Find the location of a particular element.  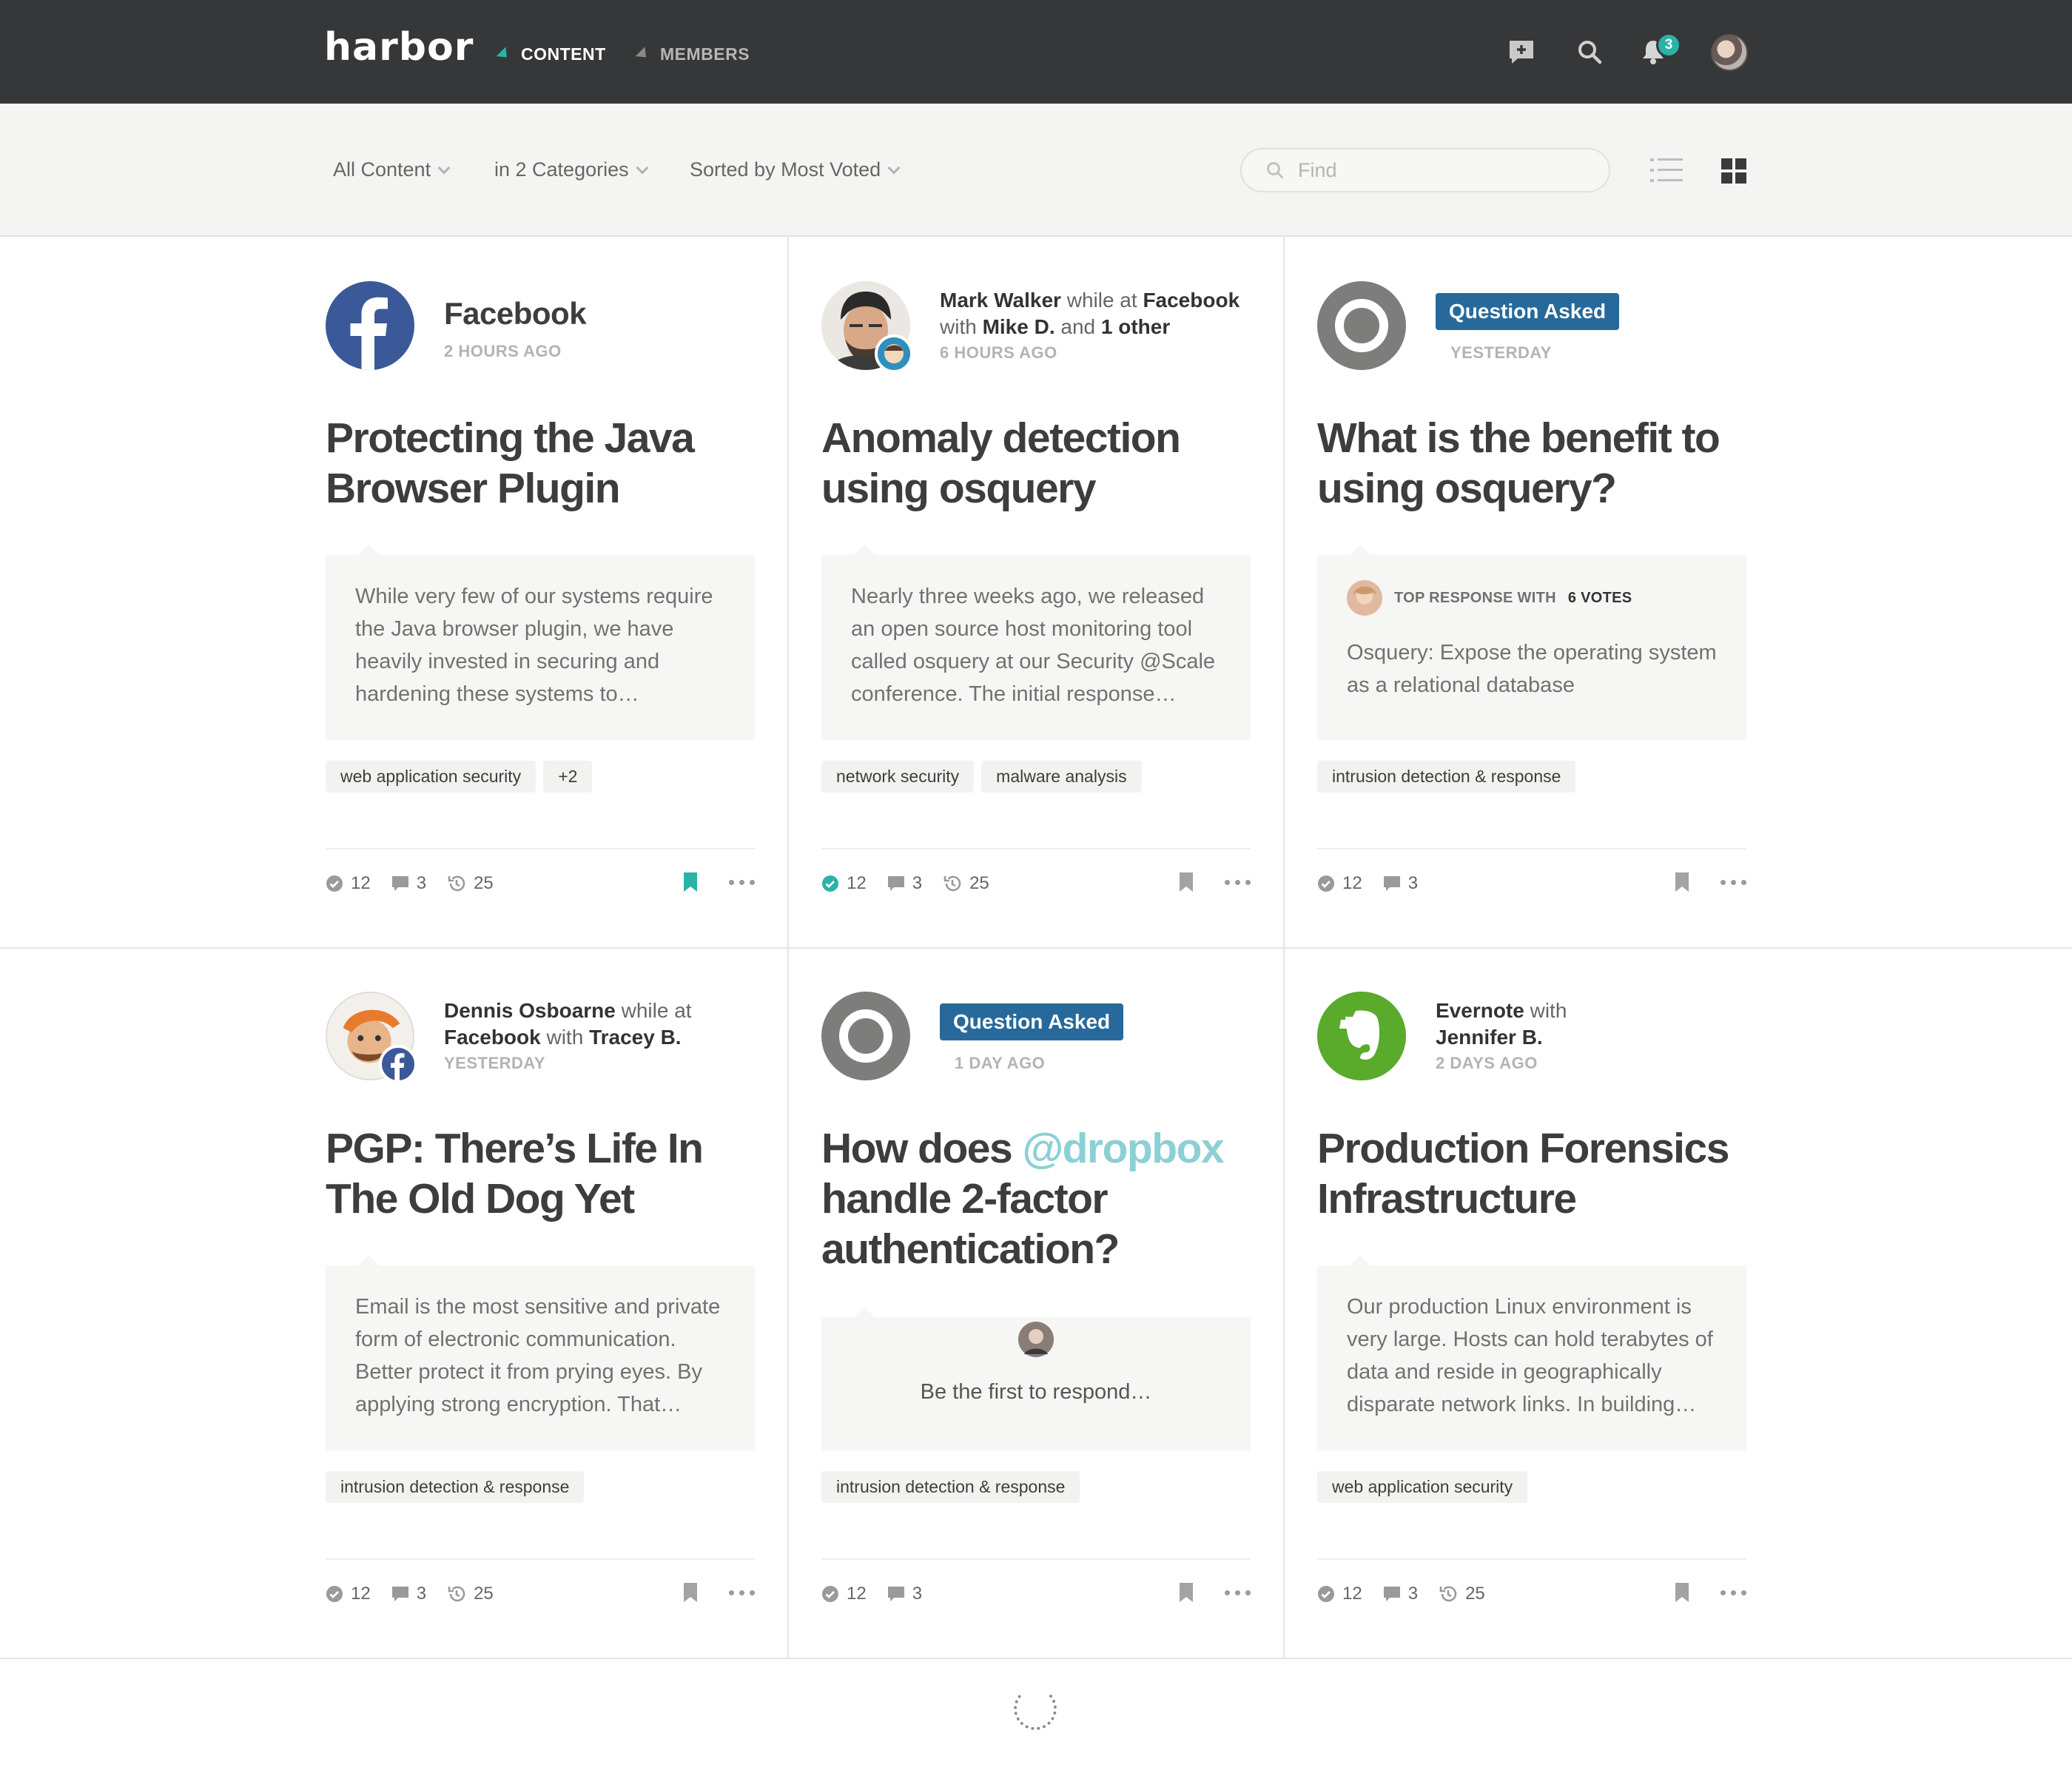

tag-list: intrusion detection & response is located at coordinates (950, 1487).